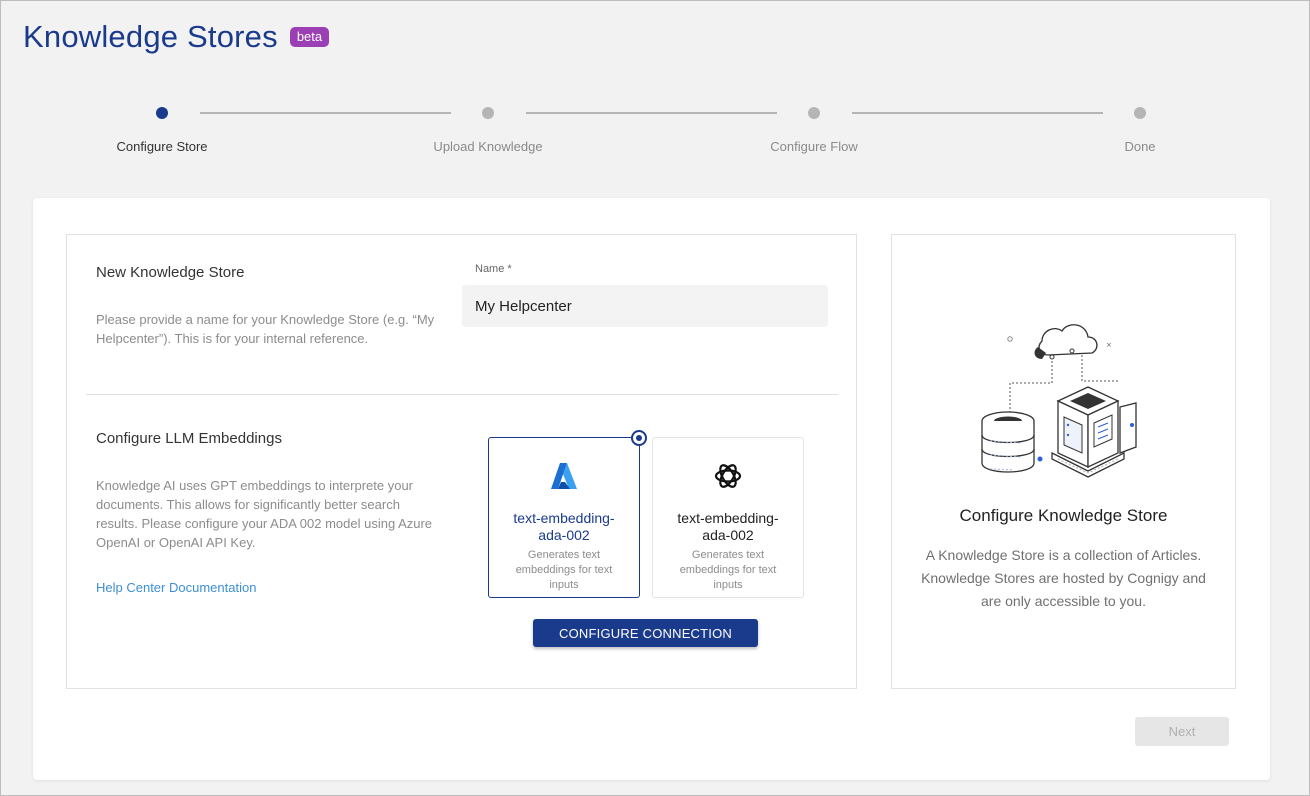 This screenshot has width=1310, height=796. Describe the element at coordinates (189, 438) in the screenshot. I see `embeddings-section-title: Configure LLM Embeddings` at that location.